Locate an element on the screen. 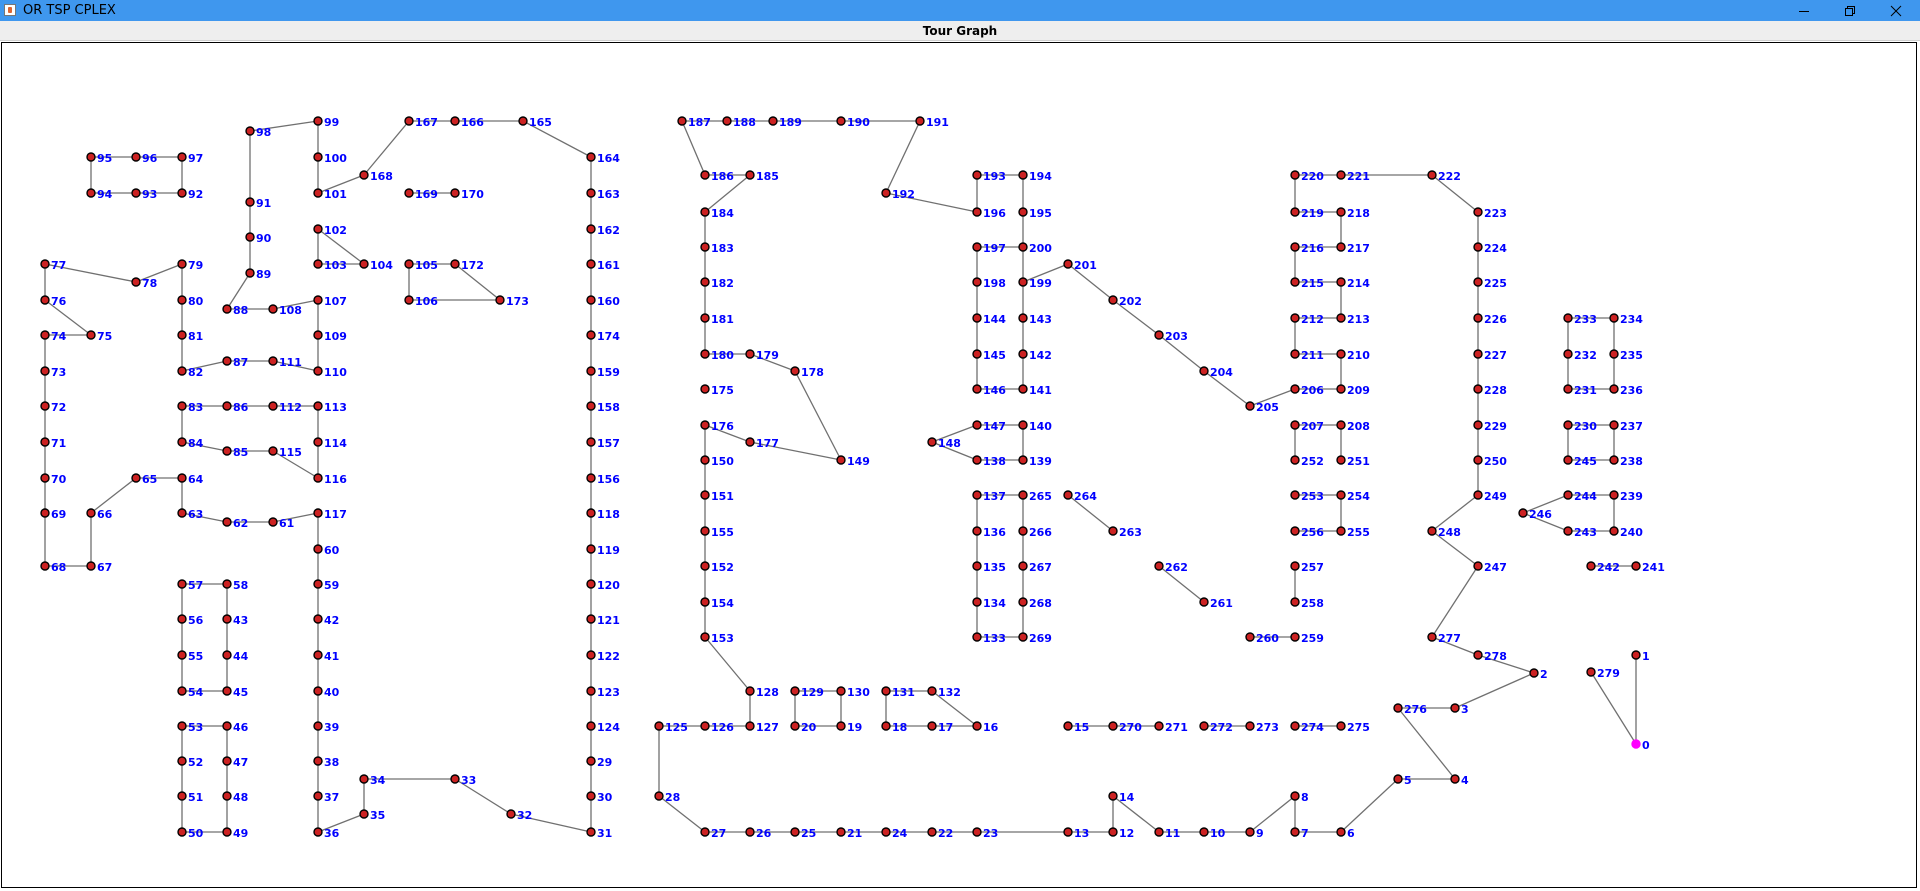 The image size is (1920, 891). node-label: 210 is located at coordinates (1358, 355).